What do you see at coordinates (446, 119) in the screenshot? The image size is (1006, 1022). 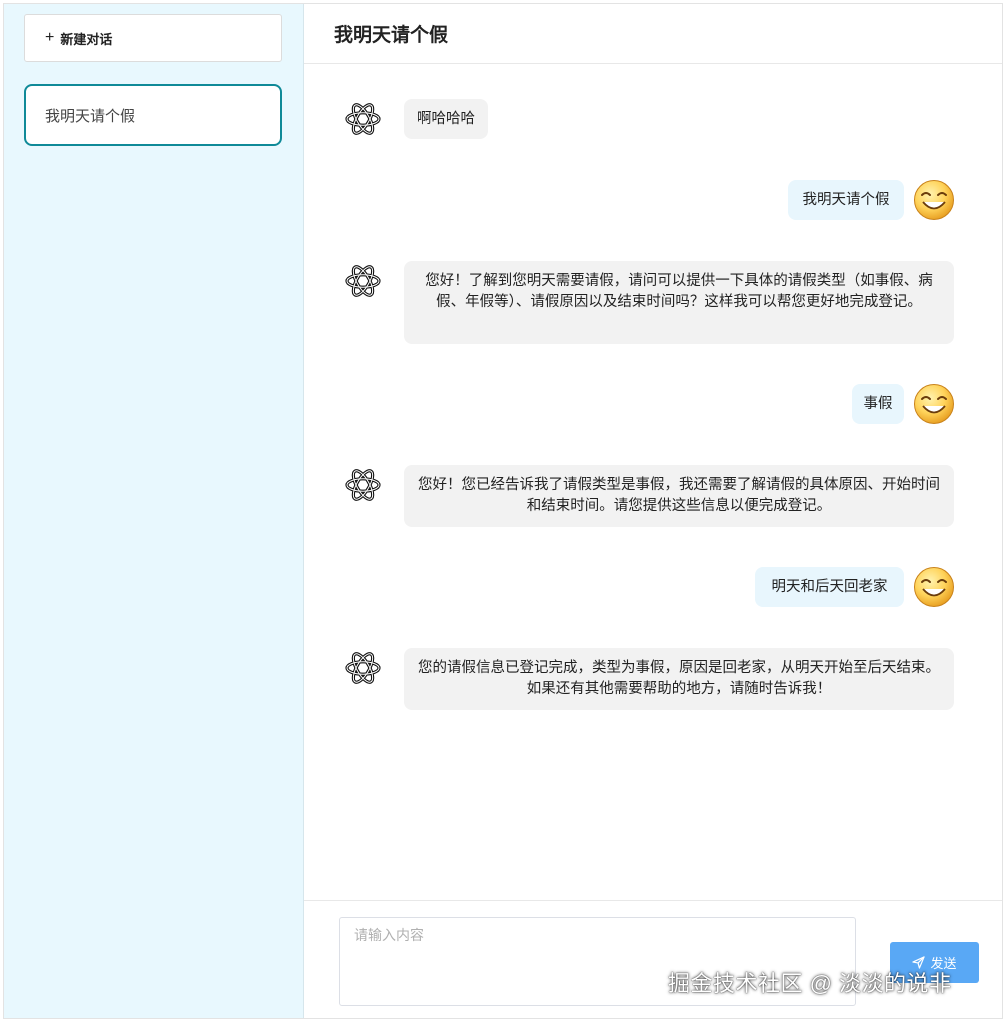 I see `assistant-message: 啊哈哈哈` at bounding box center [446, 119].